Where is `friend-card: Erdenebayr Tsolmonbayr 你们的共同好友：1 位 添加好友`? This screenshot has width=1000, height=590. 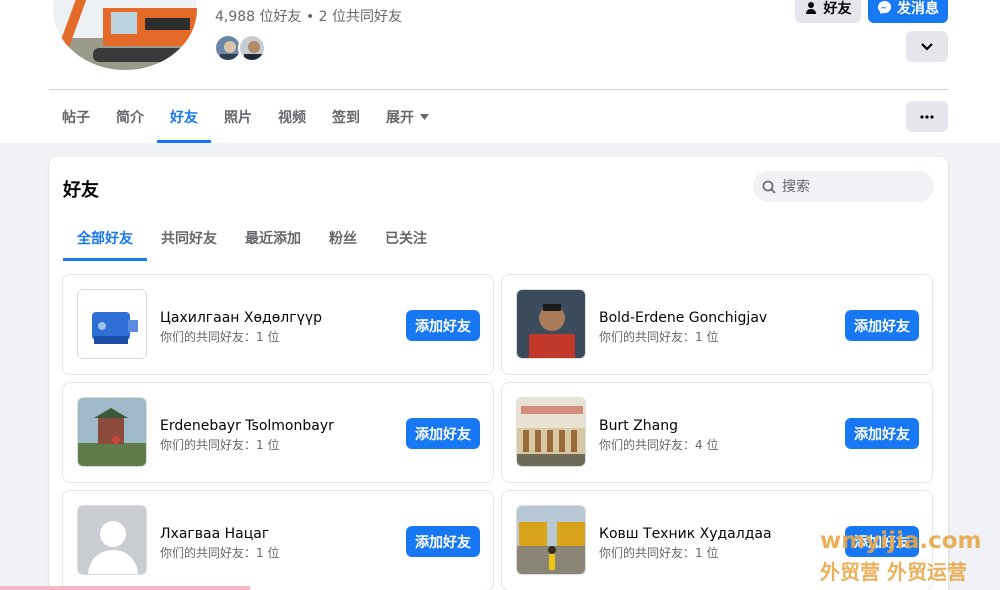
friend-card: Erdenebayr Tsolmonbayr 你们的共同好友：1 位 添加好友 is located at coordinates (278, 432).